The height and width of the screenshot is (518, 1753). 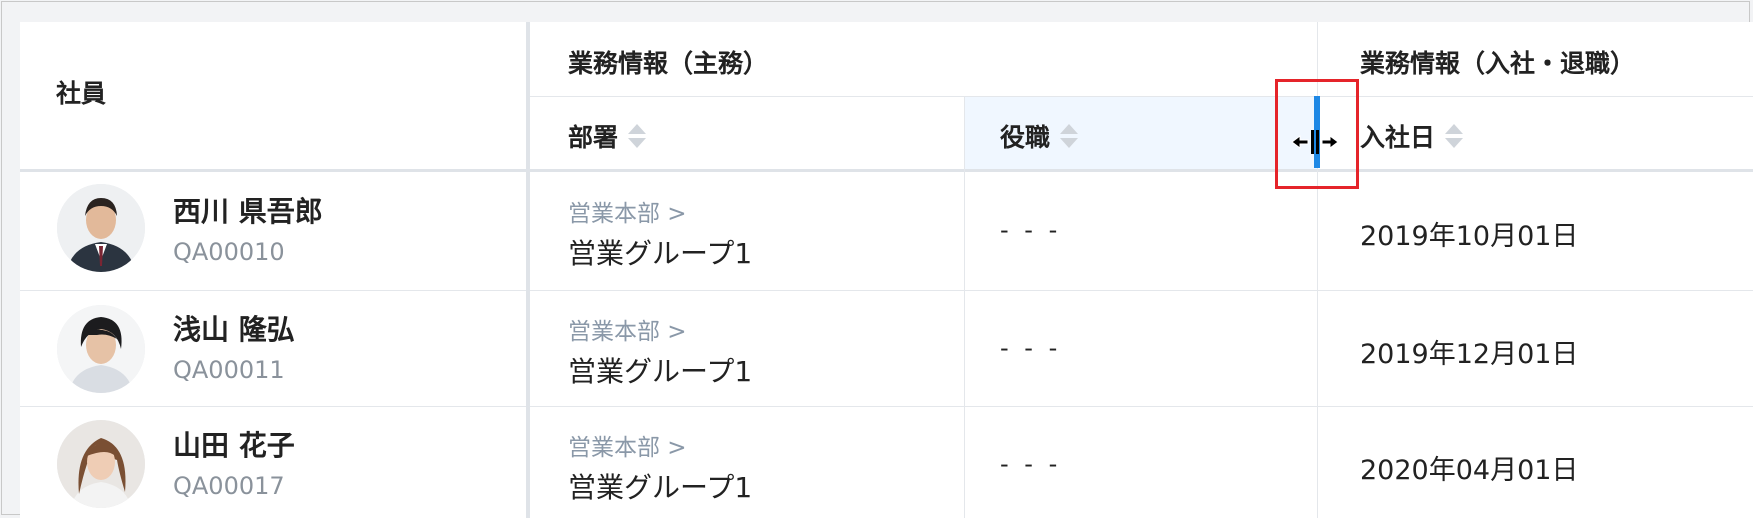 What do you see at coordinates (234, 444) in the screenshot?
I see `employee-name: 山田 花子` at bounding box center [234, 444].